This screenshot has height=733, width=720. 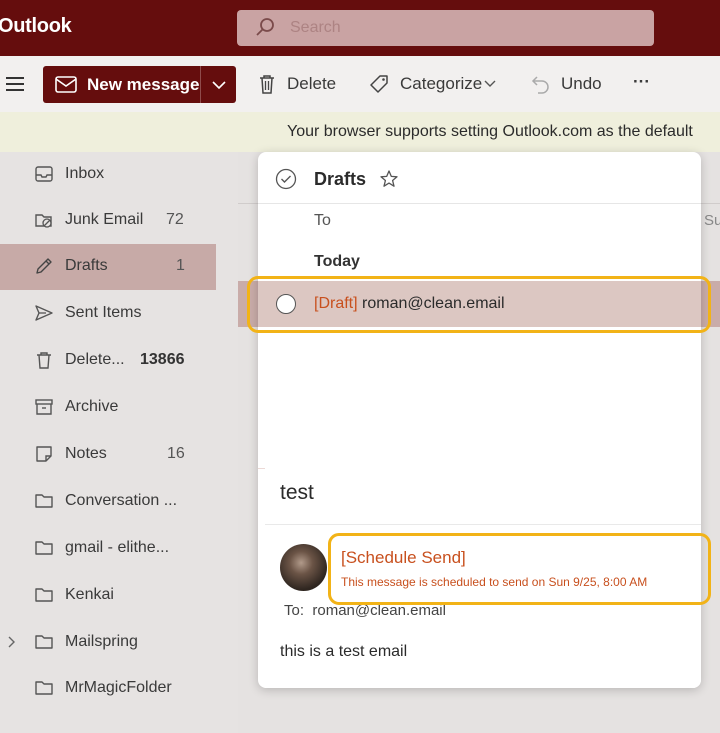 What do you see at coordinates (180, 265) in the screenshot?
I see `unread-count: 1` at bounding box center [180, 265].